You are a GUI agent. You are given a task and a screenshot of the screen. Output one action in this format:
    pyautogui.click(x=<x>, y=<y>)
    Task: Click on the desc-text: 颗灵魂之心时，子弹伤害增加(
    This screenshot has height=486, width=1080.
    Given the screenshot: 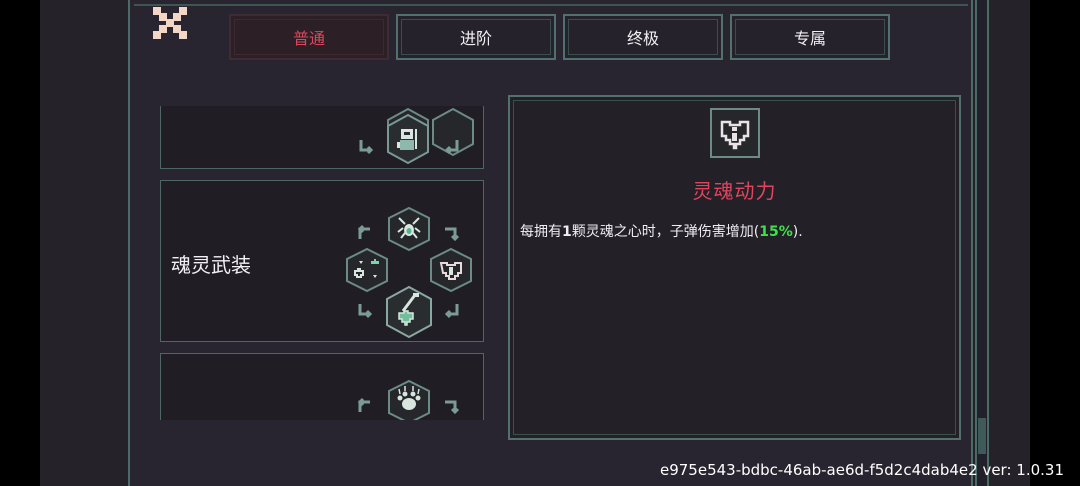 What is the action you would take?
    pyautogui.click(x=665, y=232)
    